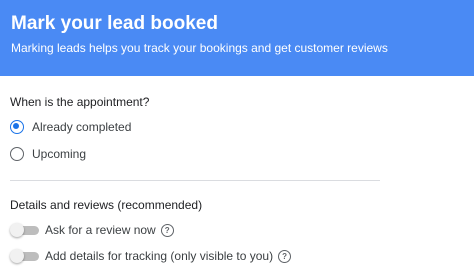  Describe the element at coordinates (59, 154) in the screenshot. I see `radio-label: Upcoming` at that location.